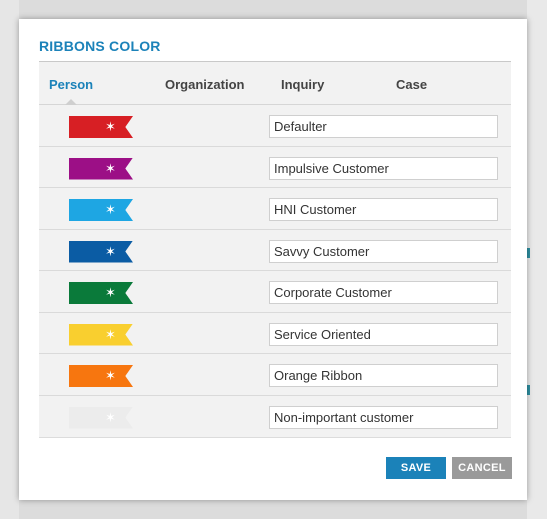 This screenshot has height=519, width=547. I want to click on tab-organization: Organization, so click(204, 84).